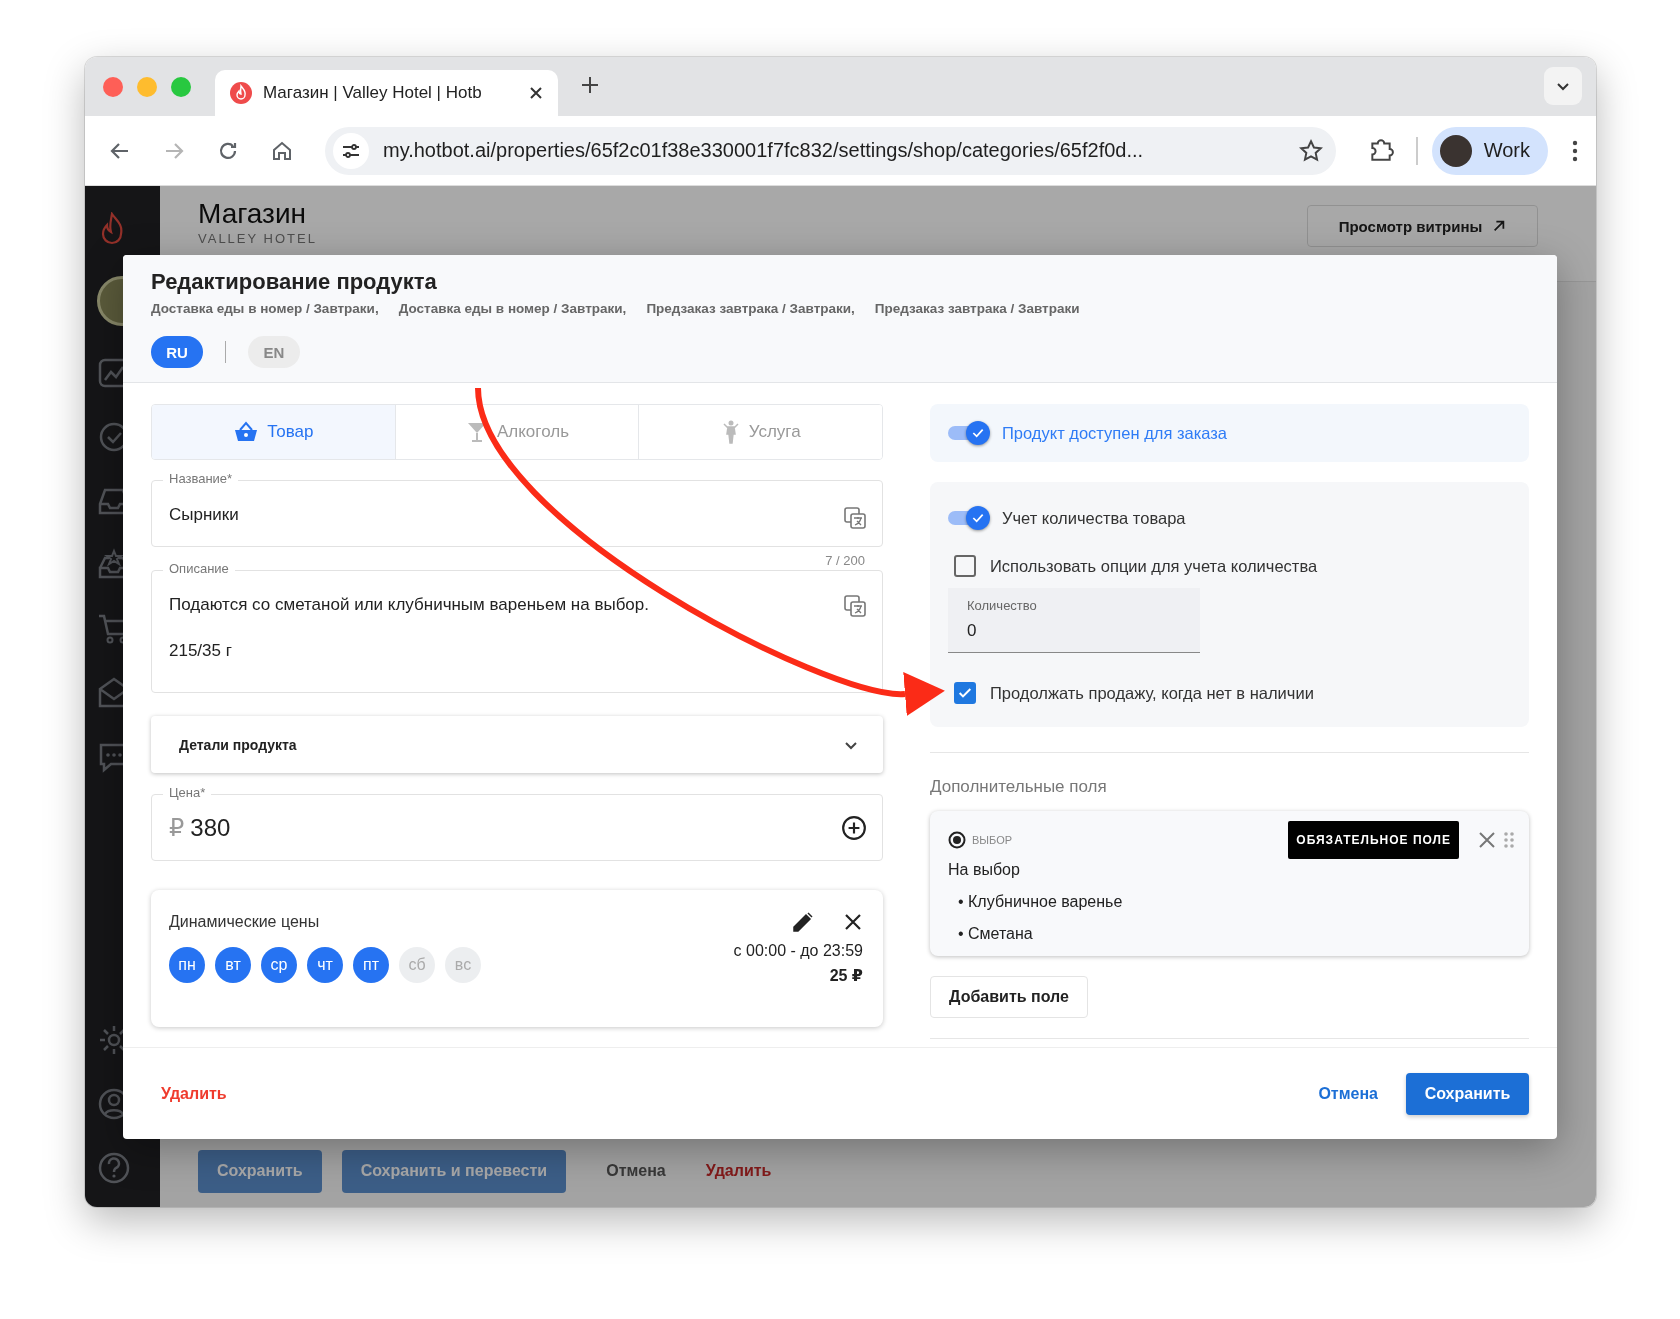  What do you see at coordinates (113, 86) in the screenshot?
I see `close-window-button` at bounding box center [113, 86].